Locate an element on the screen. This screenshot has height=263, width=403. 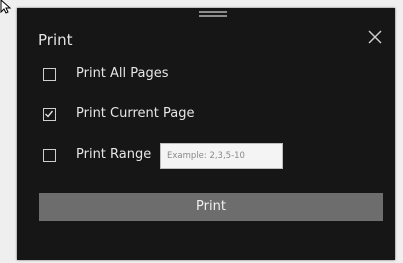
print-current-page-option: Print Current Page is located at coordinates (118, 114).